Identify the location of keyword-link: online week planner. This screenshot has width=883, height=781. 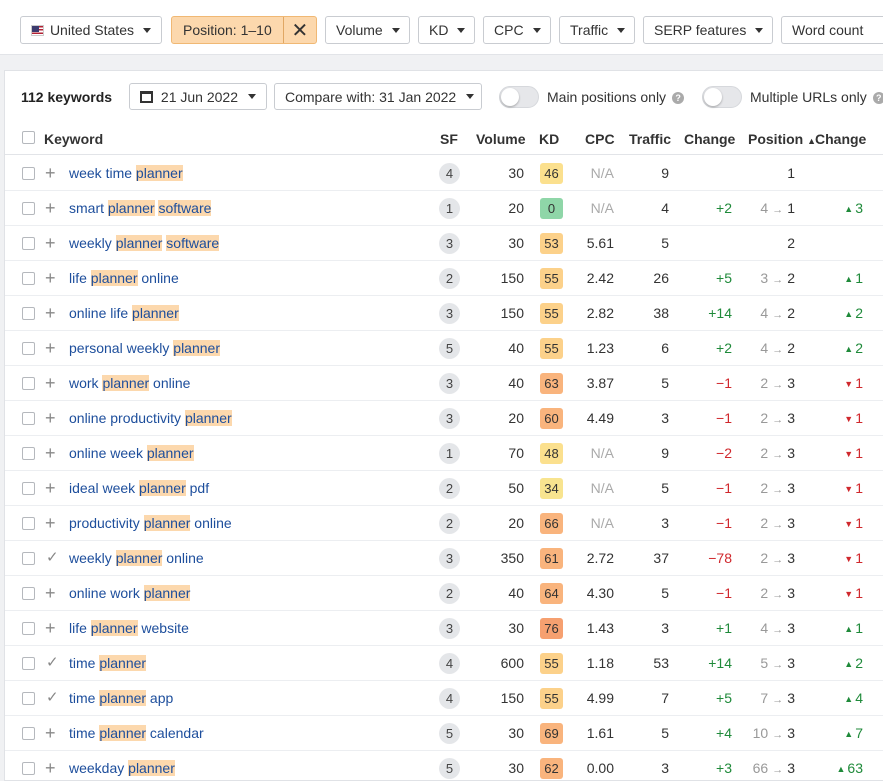
(131, 453).